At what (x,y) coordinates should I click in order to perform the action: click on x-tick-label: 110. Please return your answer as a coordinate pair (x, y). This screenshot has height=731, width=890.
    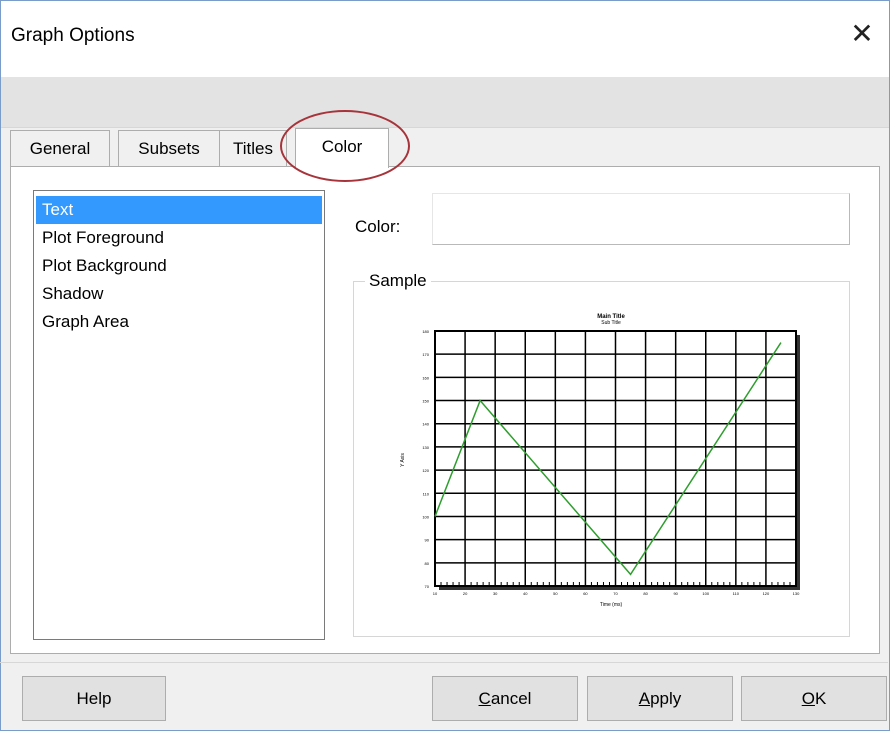
    Looking at the image, I should click on (736, 593).